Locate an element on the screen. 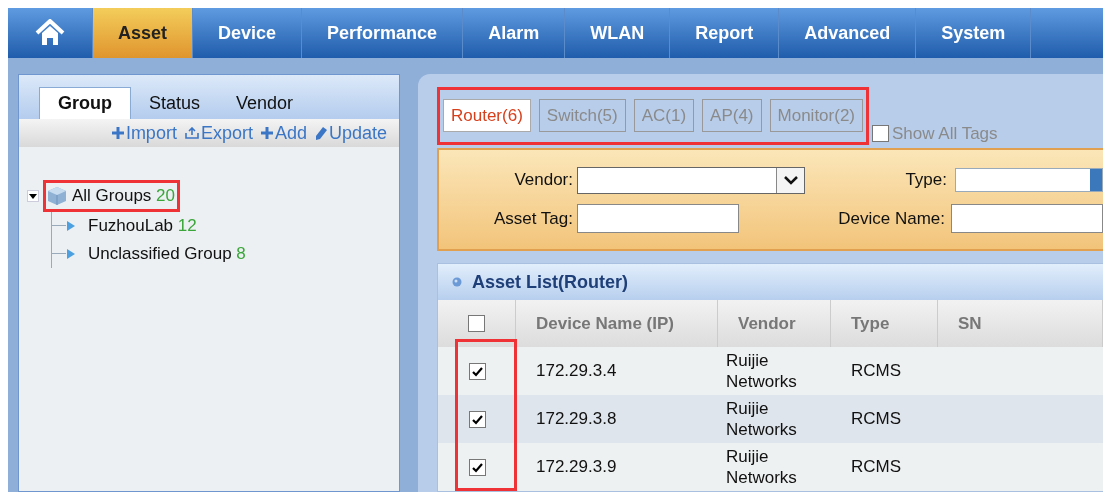 The width and height of the screenshot is (1103, 492). pencil-icon is located at coordinates (320, 133).